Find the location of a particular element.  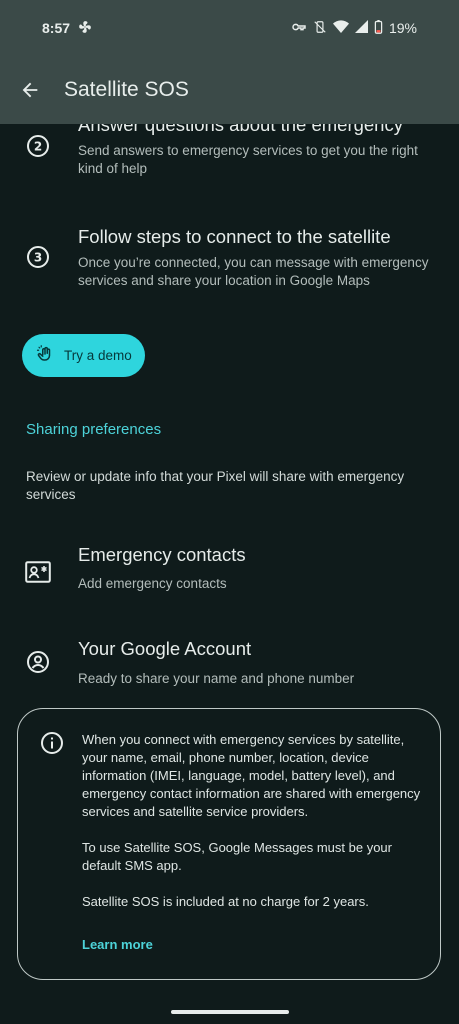

try-demo-button: Try a demo is located at coordinates (83, 355).